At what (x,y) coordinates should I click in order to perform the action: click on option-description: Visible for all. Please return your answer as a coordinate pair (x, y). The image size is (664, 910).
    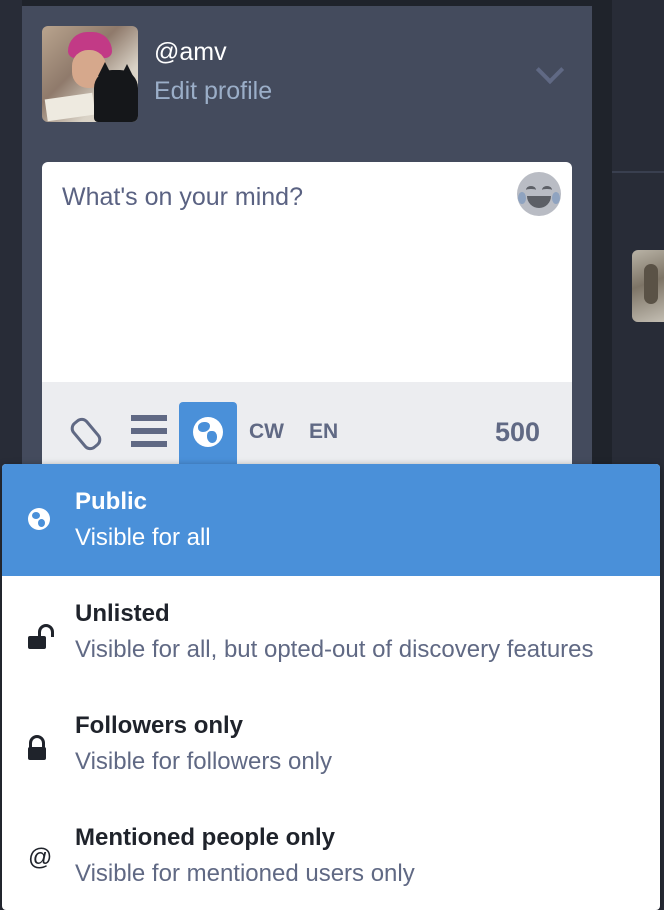
    Looking at the image, I should click on (143, 537).